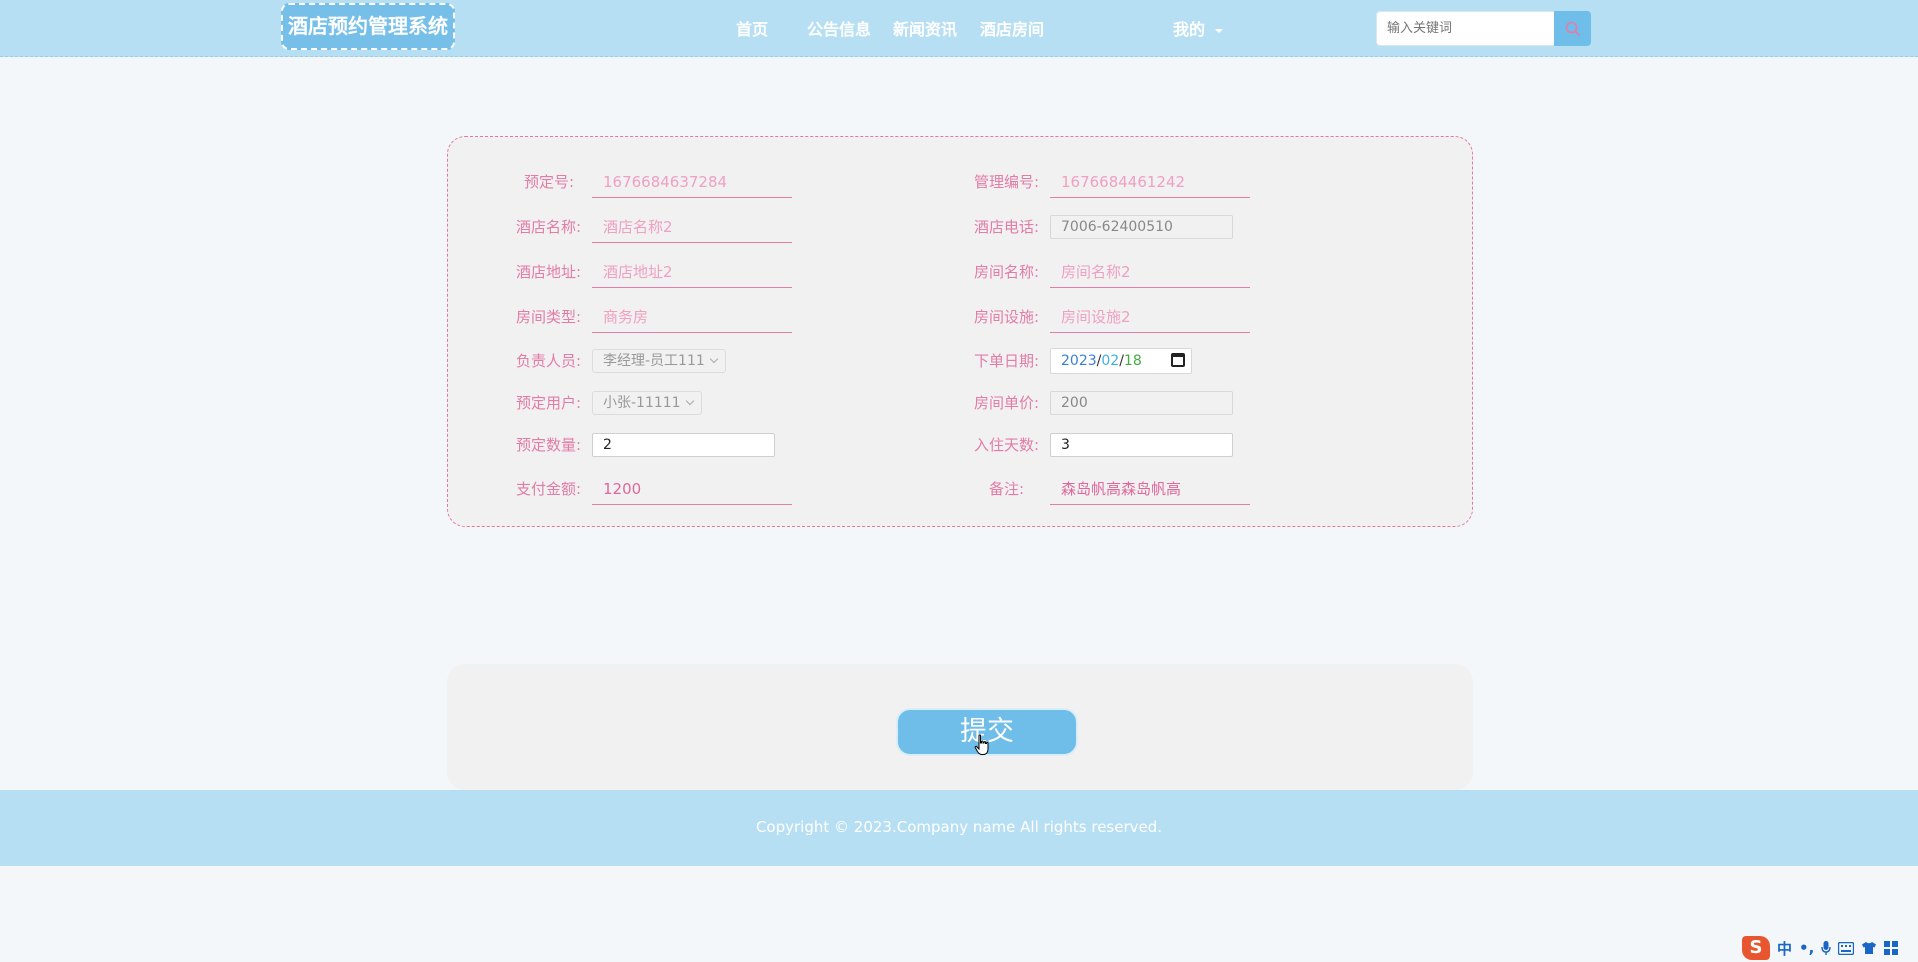 The image size is (1918, 962). Describe the element at coordinates (1869, 948) in the screenshot. I see `skin-icon` at that location.